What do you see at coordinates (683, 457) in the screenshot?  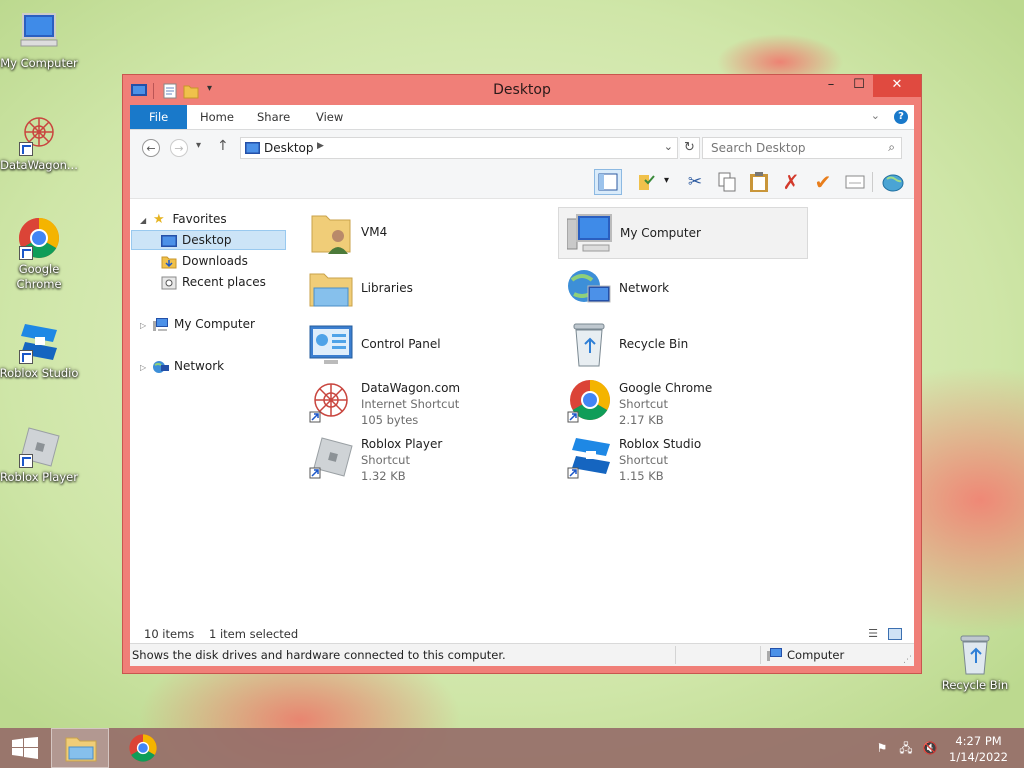 I see `list-item: Roblox Studio Shortcut 1.15 KB` at bounding box center [683, 457].